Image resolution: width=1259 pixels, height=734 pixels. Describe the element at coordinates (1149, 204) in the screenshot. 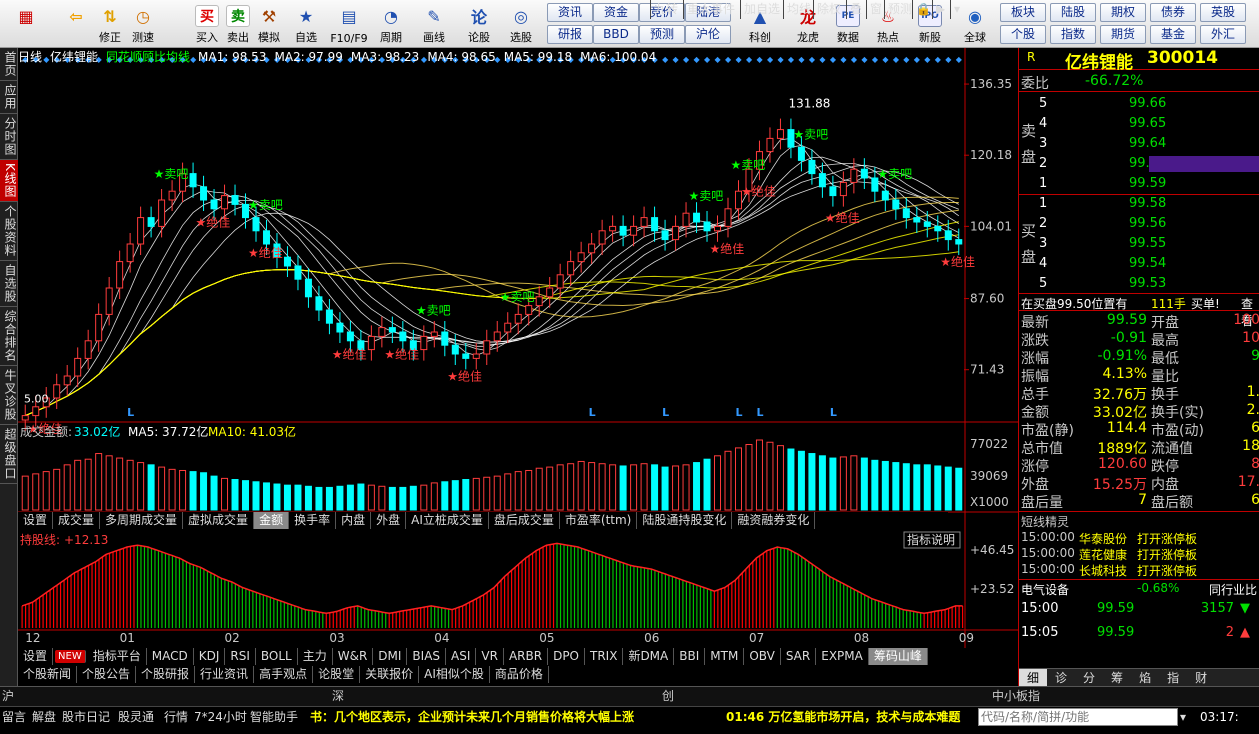

I see `buy-order-row: 1 99.58` at that location.